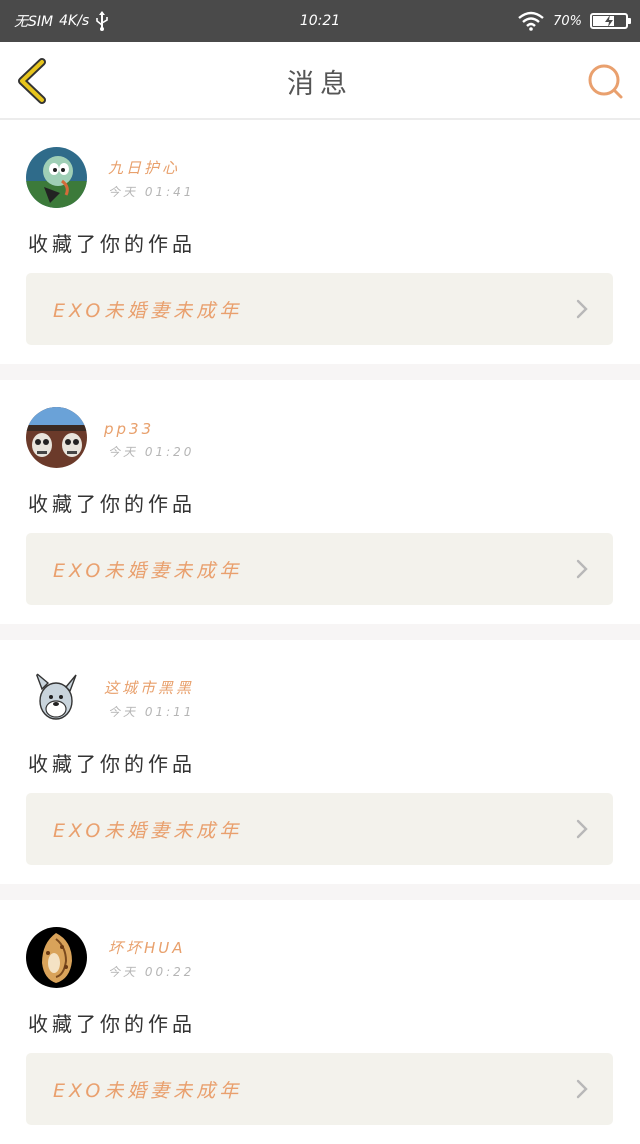 This screenshot has height=1144, width=640. Describe the element at coordinates (531, 21) in the screenshot. I see `wifi-icon` at that location.